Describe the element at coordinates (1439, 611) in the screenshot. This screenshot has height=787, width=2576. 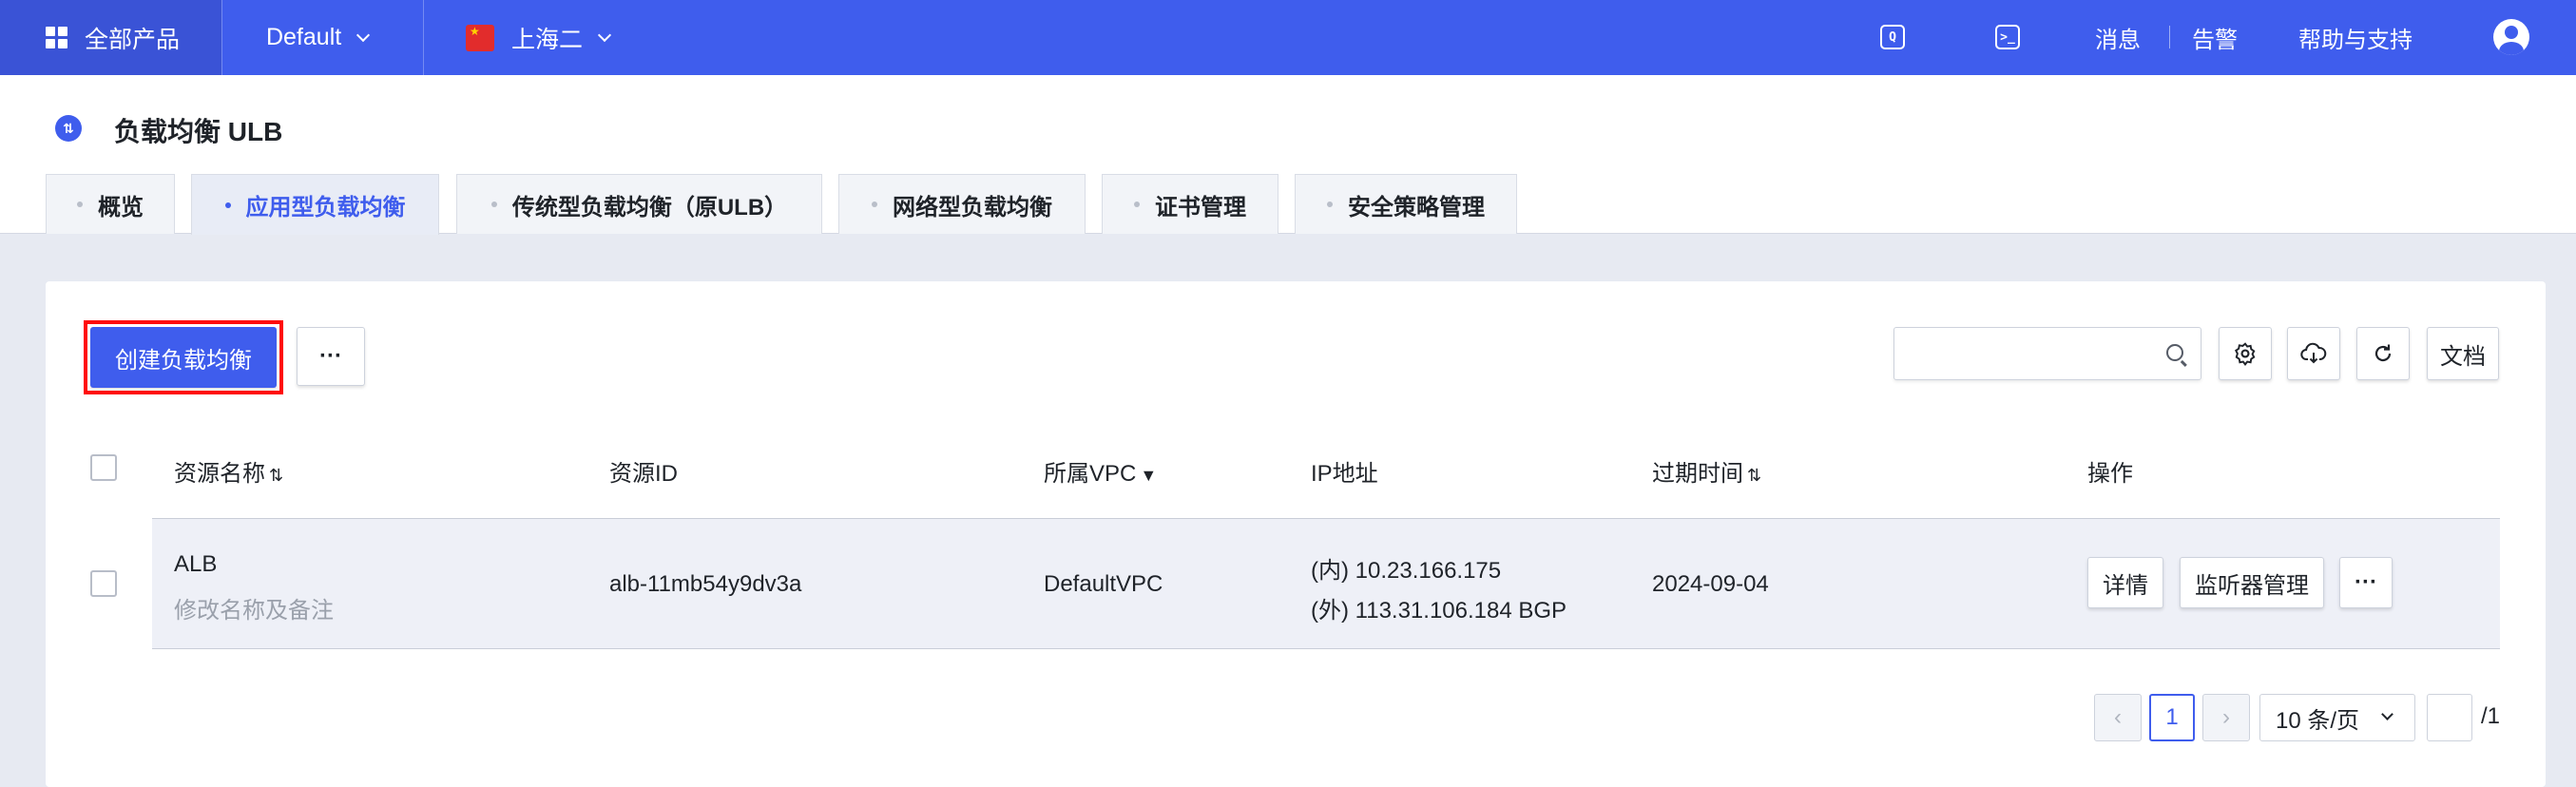
I see `ip-external: (外) 113.31.106.184 BGP` at that location.